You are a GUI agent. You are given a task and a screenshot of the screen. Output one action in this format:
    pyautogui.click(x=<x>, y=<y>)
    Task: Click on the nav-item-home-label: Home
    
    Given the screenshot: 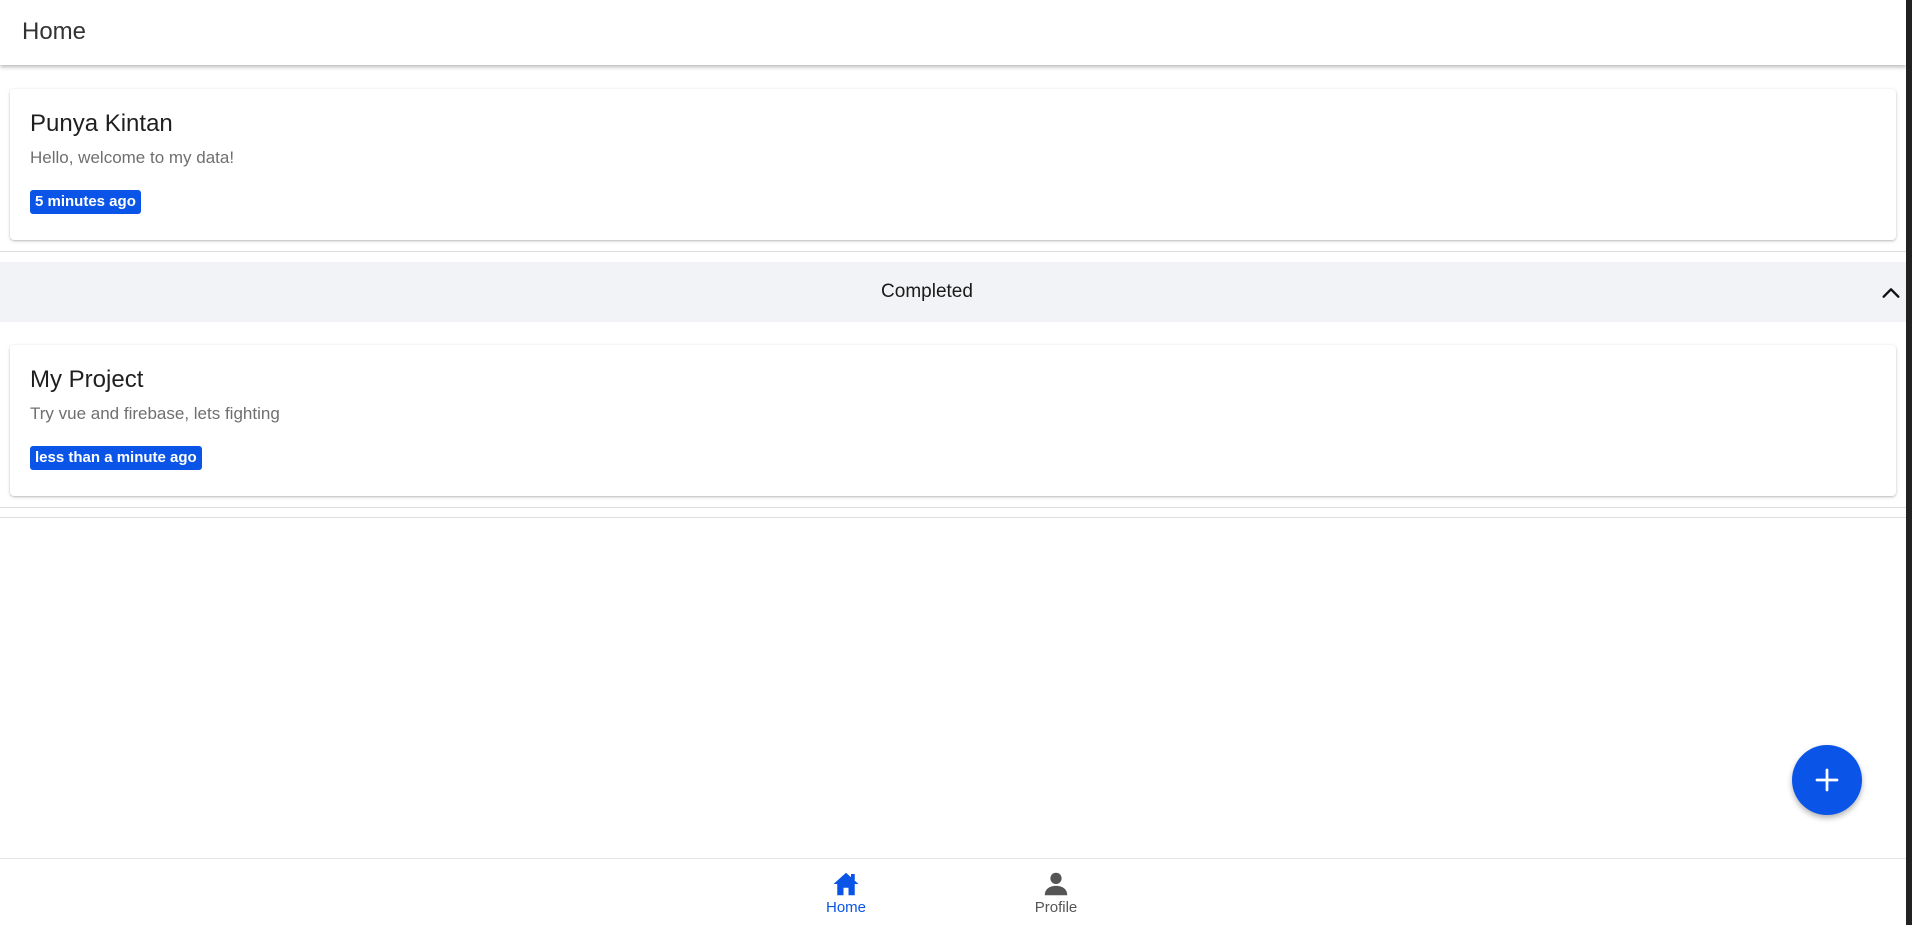 What is the action you would take?
    pyautogui.click(x=845, y=907)
    